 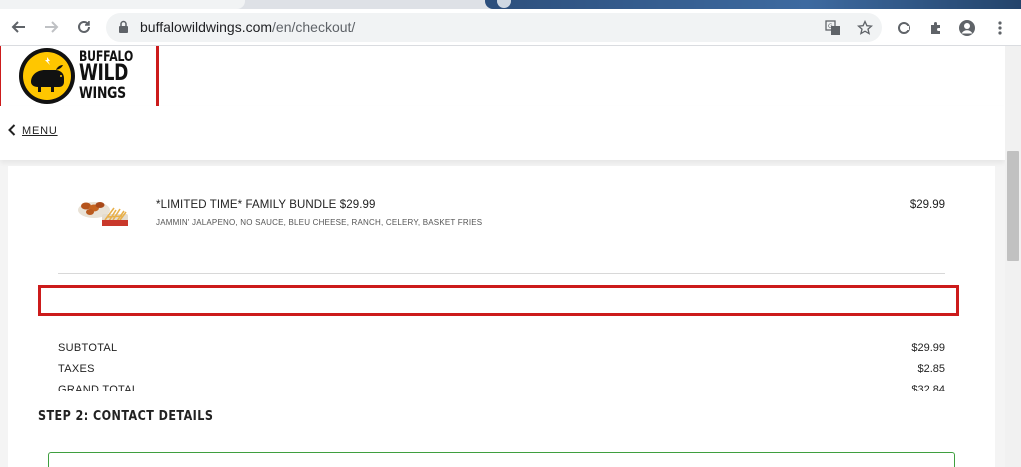 I want to click on browser-tab, so click(x=122, y=4).